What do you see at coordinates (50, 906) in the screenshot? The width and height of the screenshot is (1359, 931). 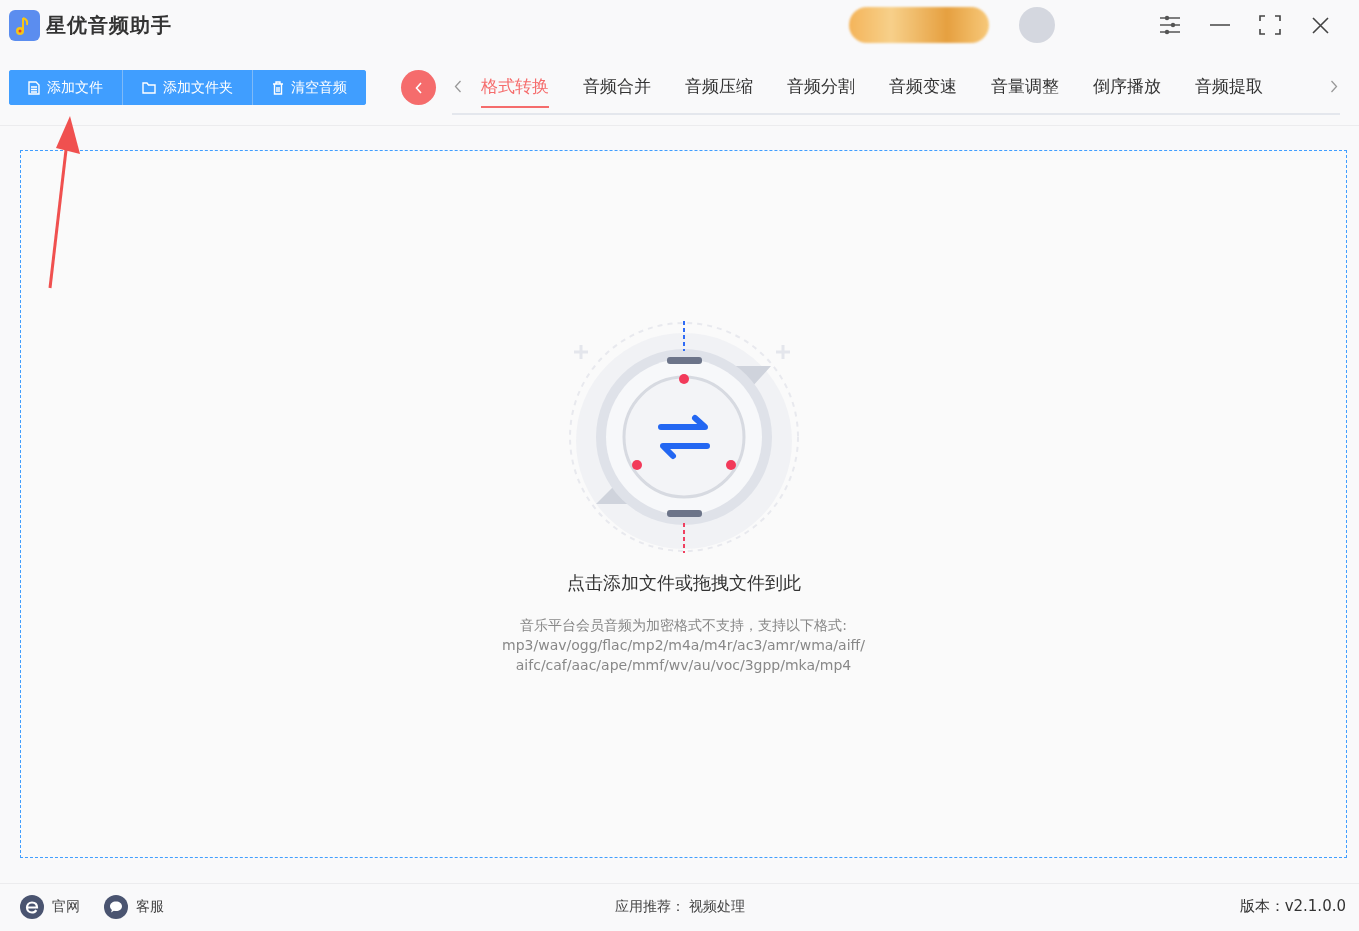 I see `footer-link: 官网` at bounding box center [50, 906].